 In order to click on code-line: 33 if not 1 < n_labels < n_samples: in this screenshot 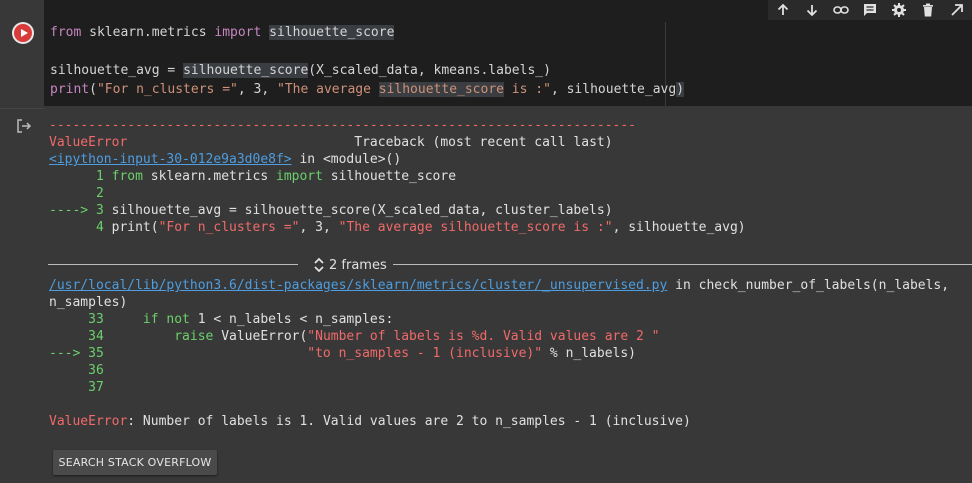, I will do `click(221, 319)`.